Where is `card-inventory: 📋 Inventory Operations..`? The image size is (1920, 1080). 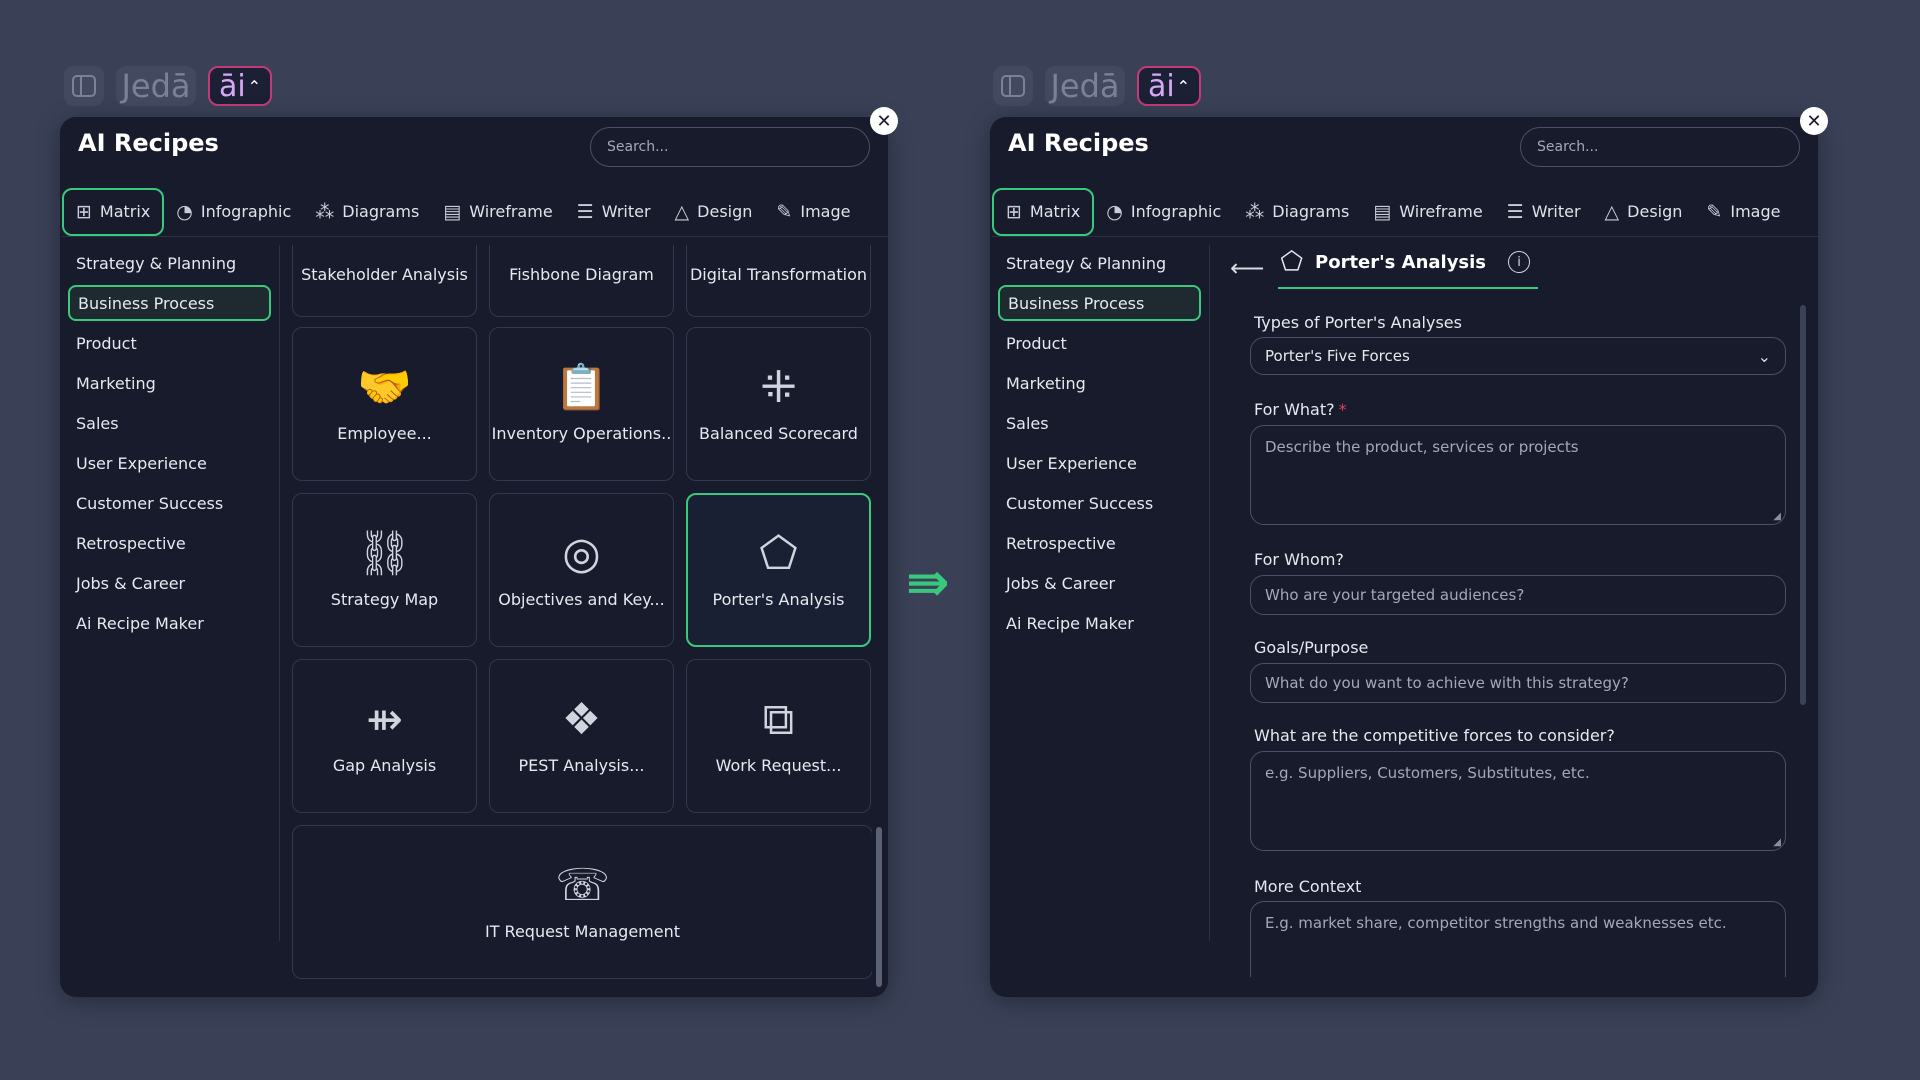
card-inventory: 📋 Inventory Operations.. is located at coordinates (581, 404).